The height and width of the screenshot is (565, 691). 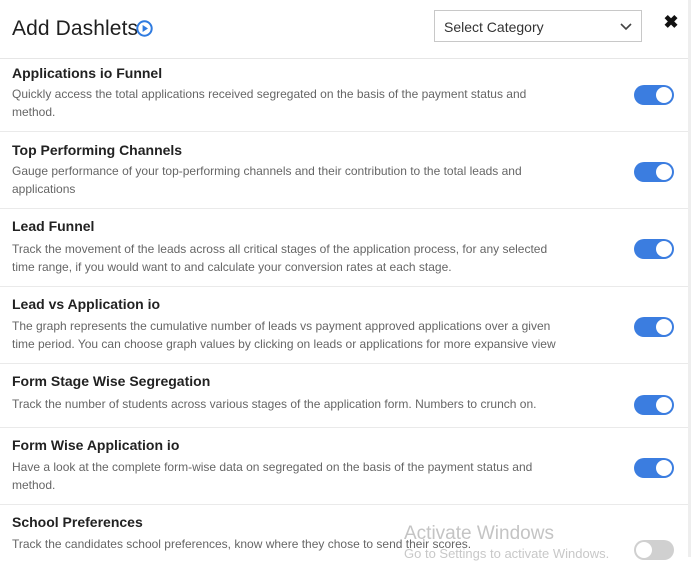 What do you see at coordinates (507, 553) in the screenshot?
I see `activate-windows-hint: Go to Settings to activate Windows.` at bounding box center [507, 553].